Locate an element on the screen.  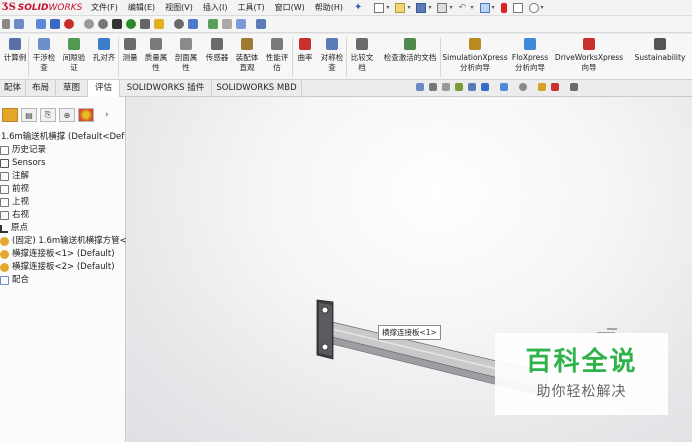
property-manager-tab-icon: ▤ is located at coordinates (29, 115).